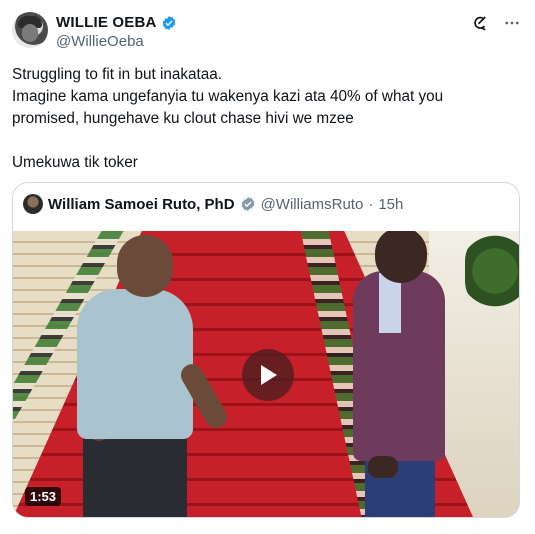 The image size is (535, 534). I want to click on grok-icon, so click(480, 23).